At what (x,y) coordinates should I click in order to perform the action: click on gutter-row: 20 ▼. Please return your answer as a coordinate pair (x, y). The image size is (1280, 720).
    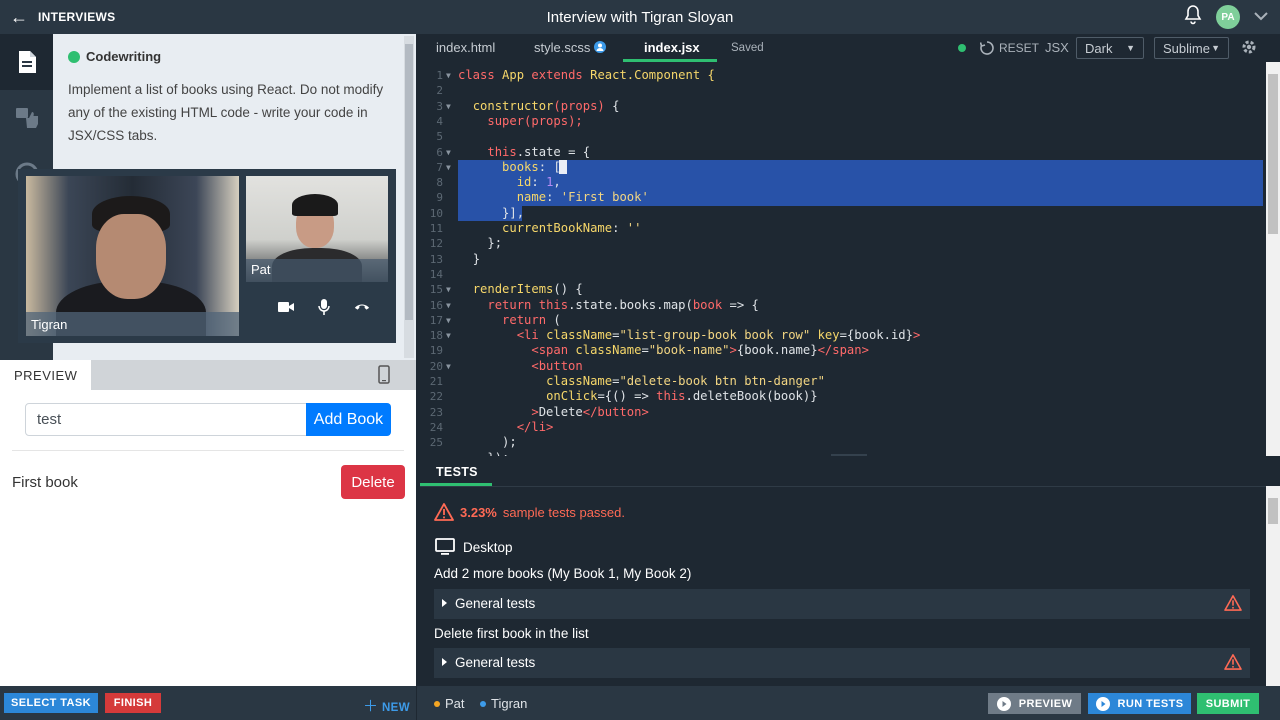
    Looking at the image, I should click on (841, 366).